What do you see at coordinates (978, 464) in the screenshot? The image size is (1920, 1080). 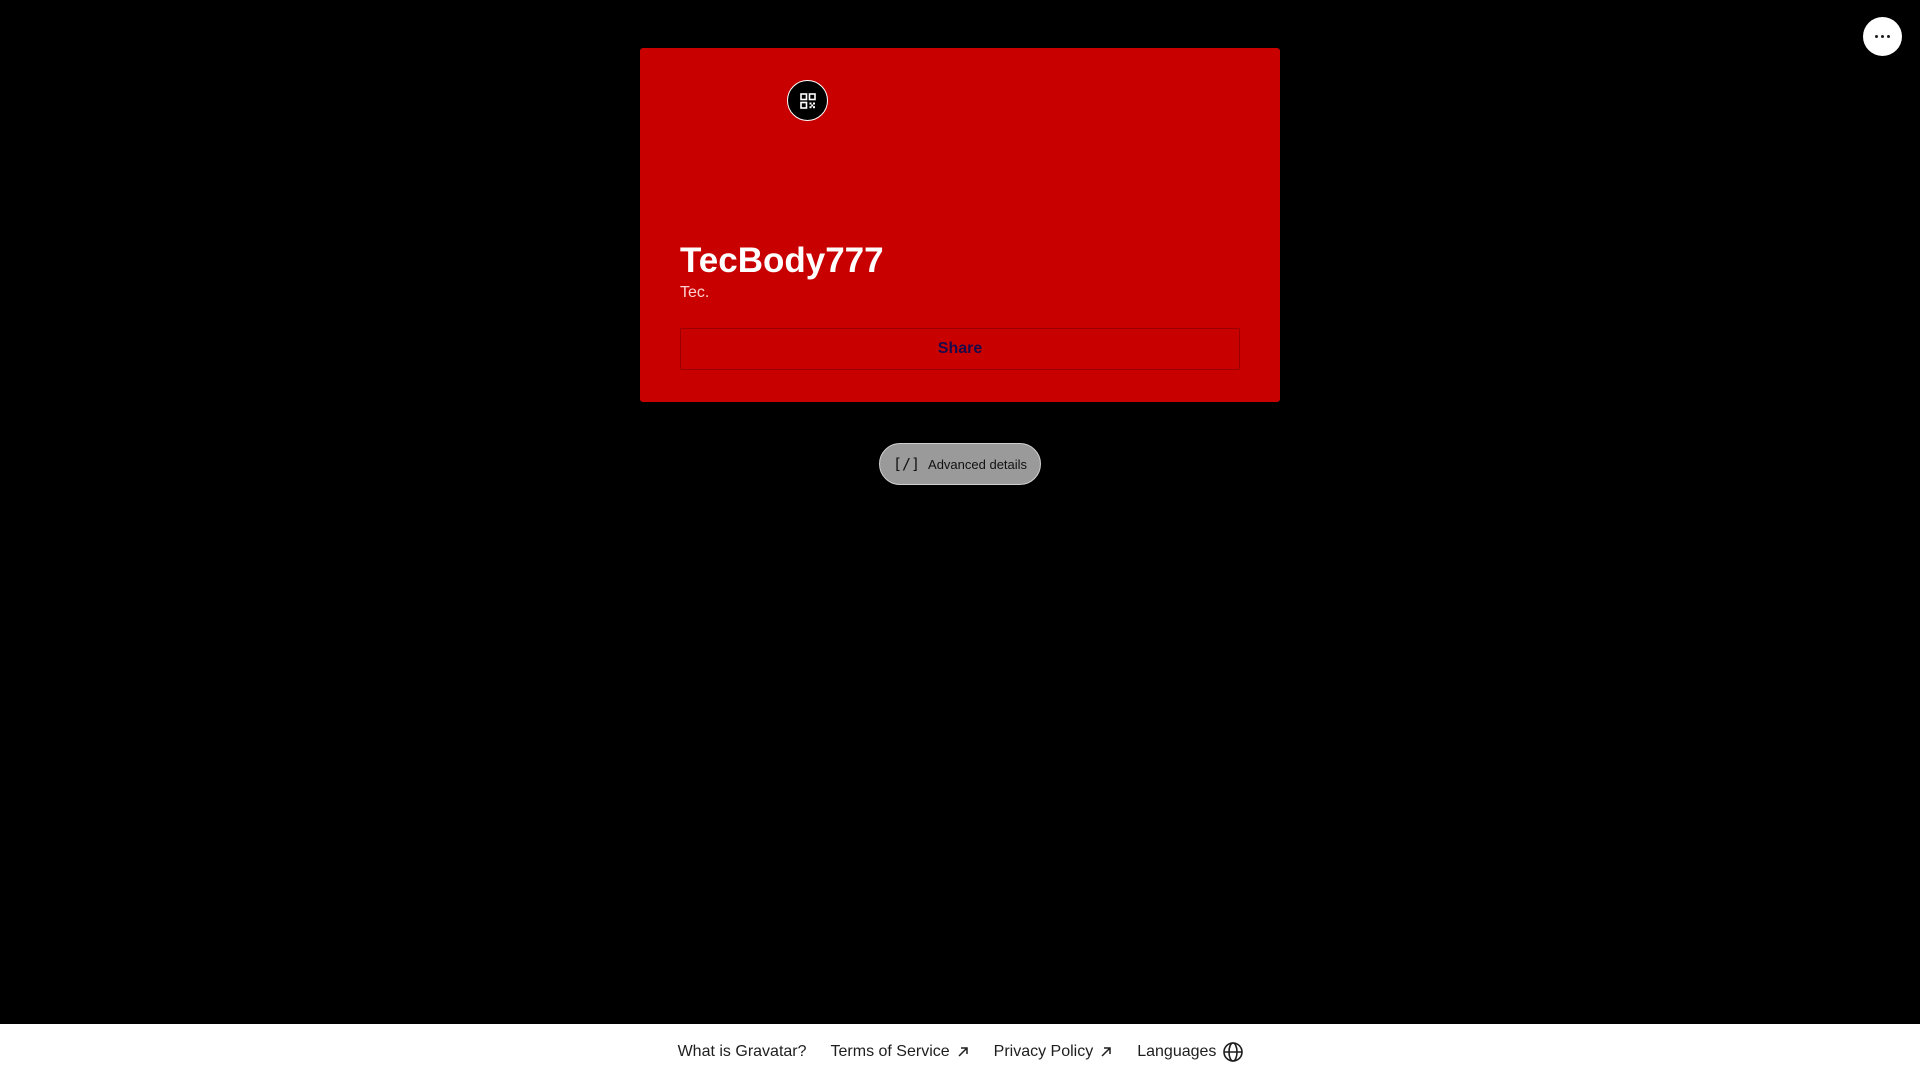 I see `advanced-details-label: Advanced details` at bounding box center [978, 464].